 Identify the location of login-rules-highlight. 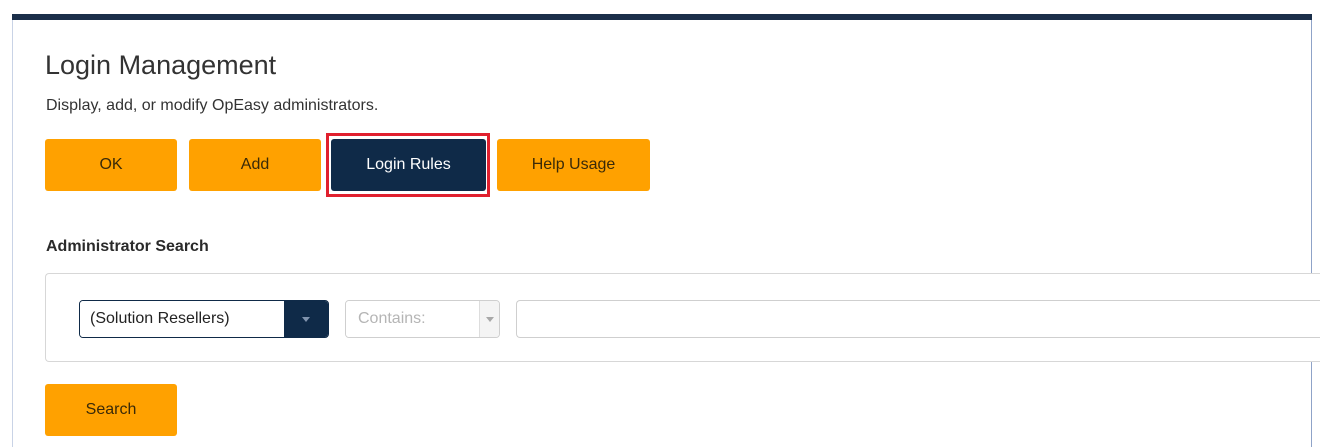
(408, 165).